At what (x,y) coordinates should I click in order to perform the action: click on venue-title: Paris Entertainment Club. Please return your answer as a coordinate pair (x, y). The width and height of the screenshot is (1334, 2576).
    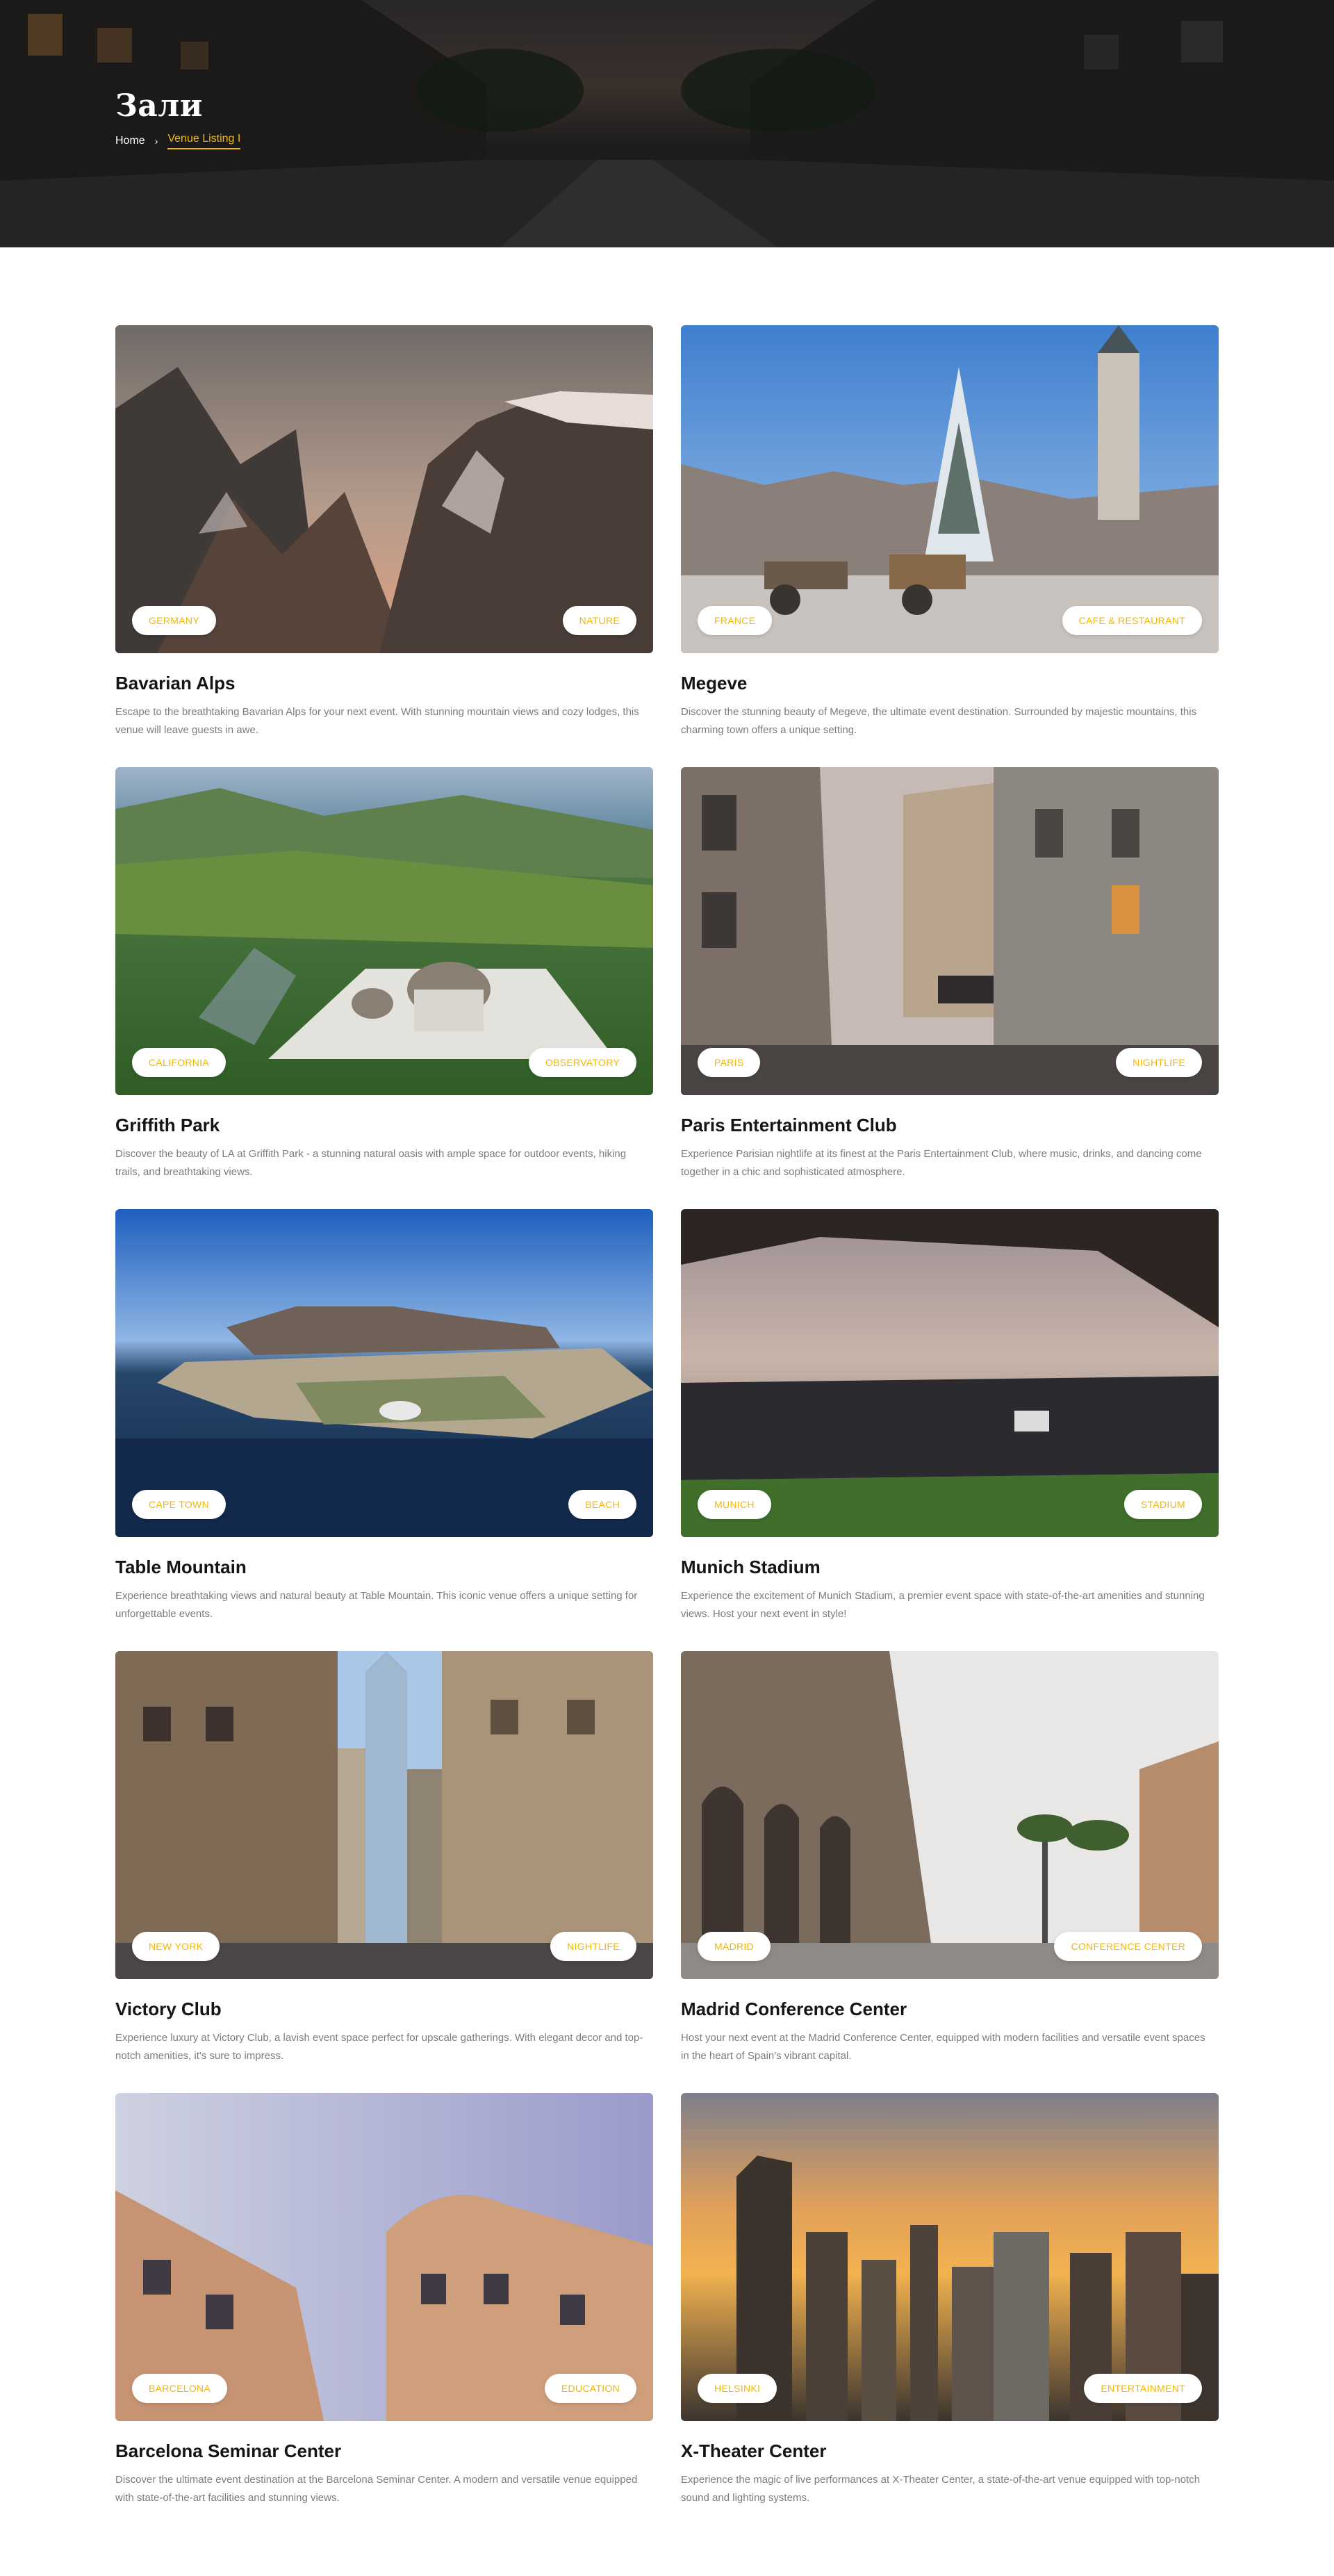
    Looking at the image, I should click on (950, 1125).